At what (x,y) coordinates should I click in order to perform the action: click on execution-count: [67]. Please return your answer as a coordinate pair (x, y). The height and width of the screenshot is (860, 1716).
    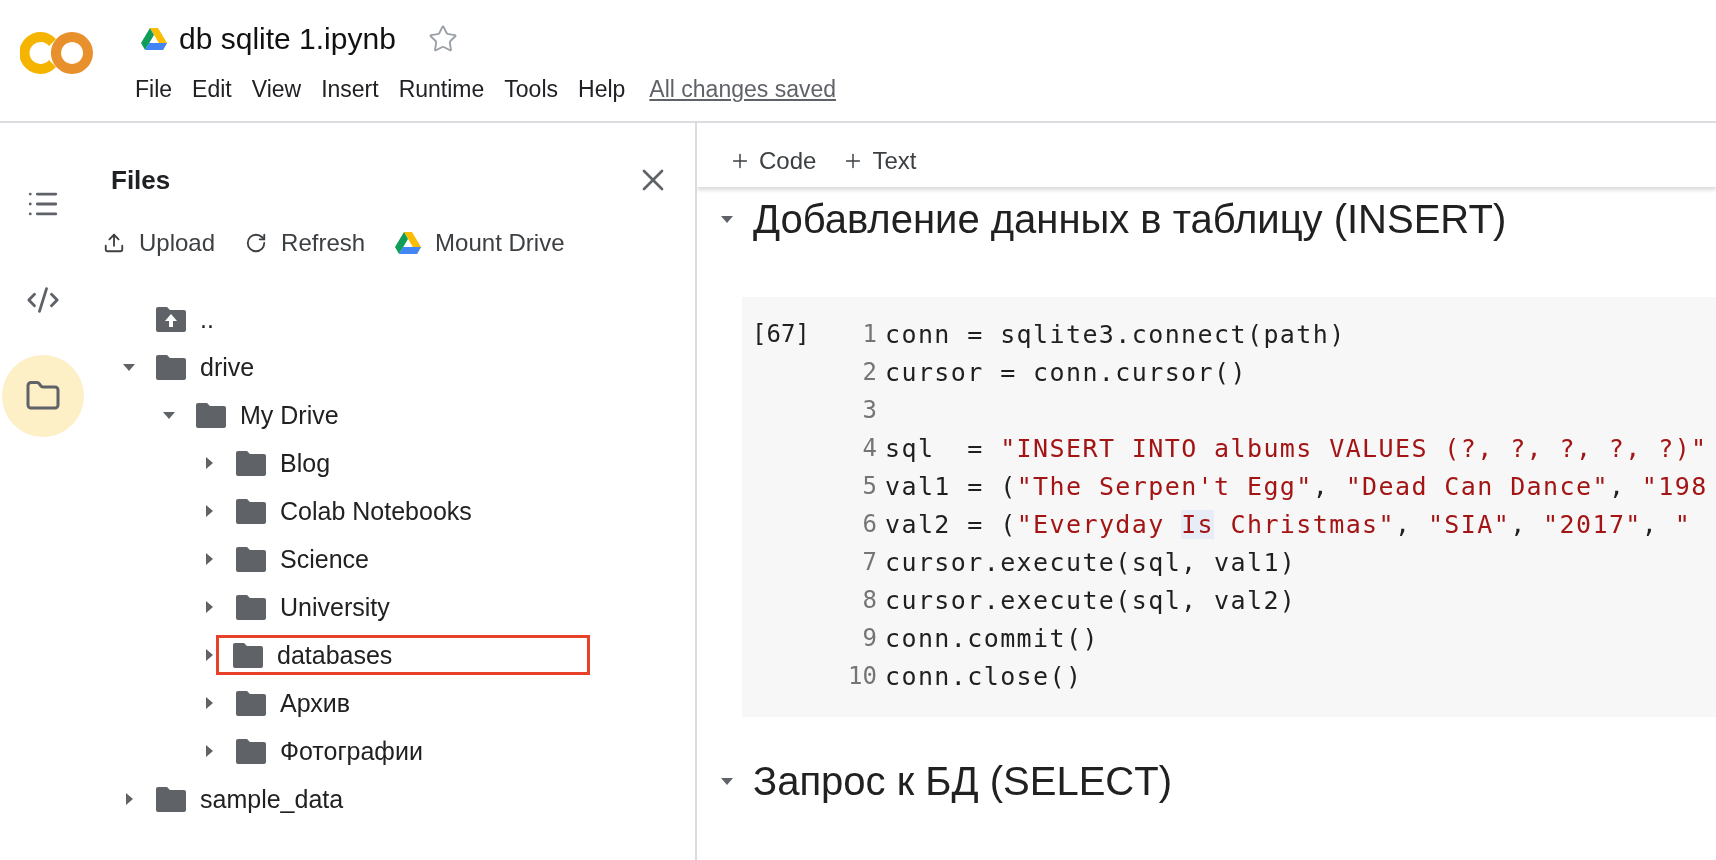
    Looking at the image, I should click on (781, 334).